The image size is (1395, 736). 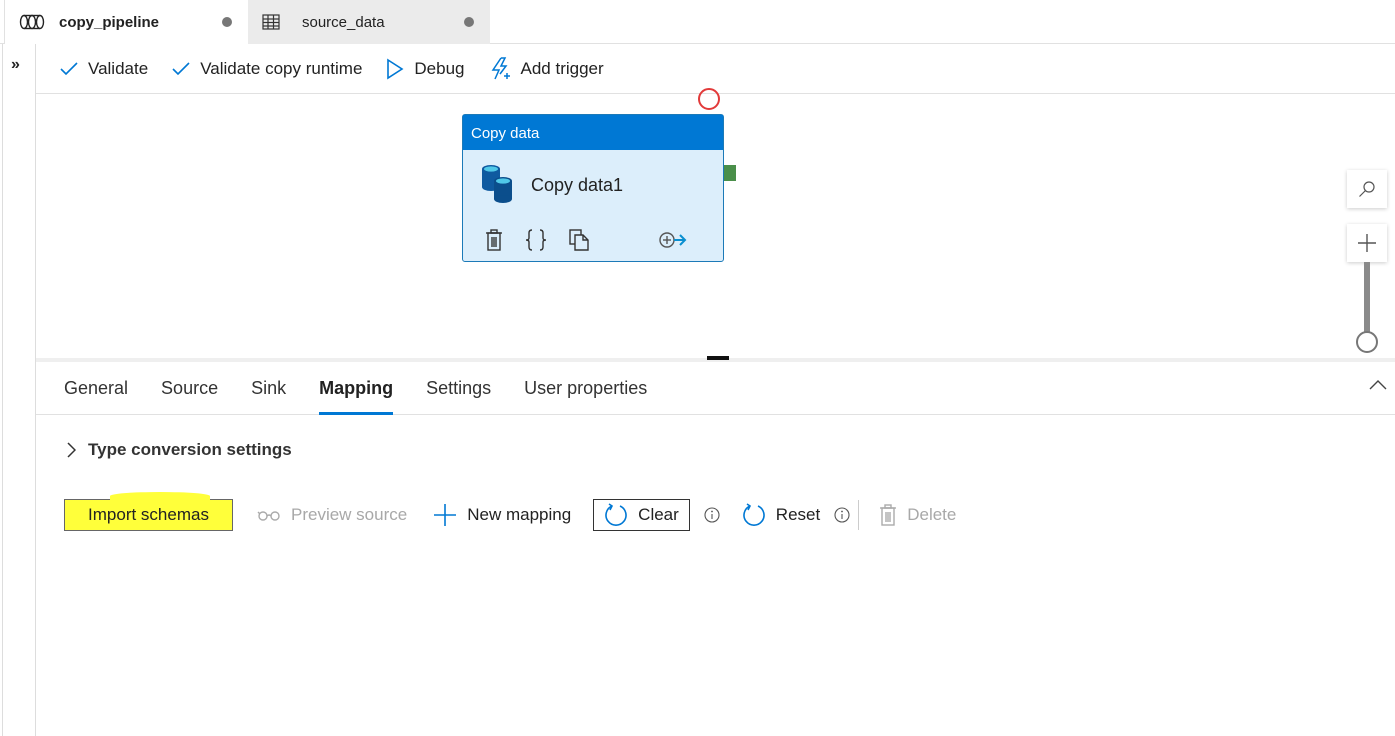 What do you see at coordinates (798, 514) in the screenshot?
I see `reset-label: Reset` at bounding box center [798, 514].